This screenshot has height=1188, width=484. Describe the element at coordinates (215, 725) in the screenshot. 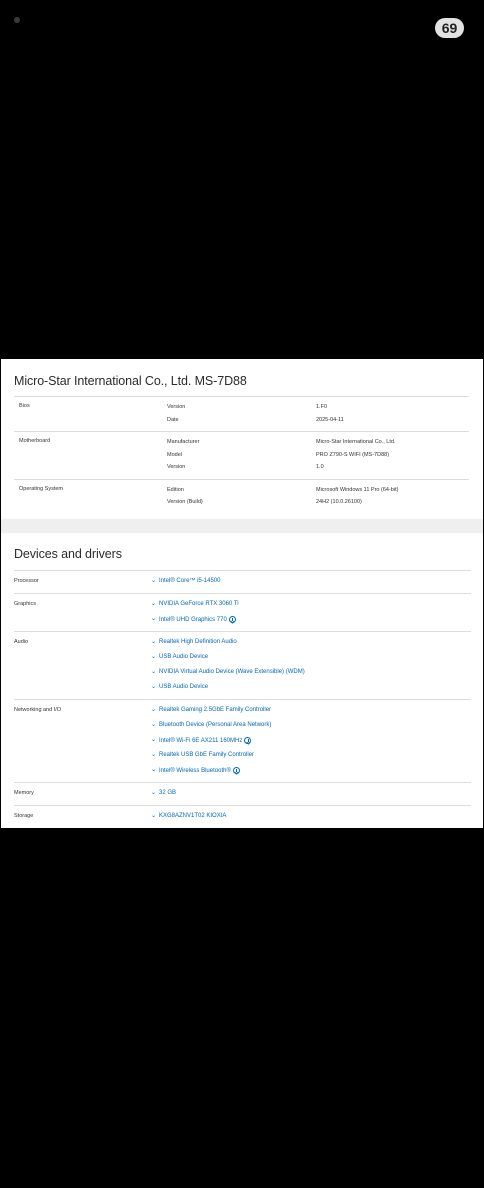

I see `device-item-label: Bluetooth Device (Personal Area Network)` at that location.